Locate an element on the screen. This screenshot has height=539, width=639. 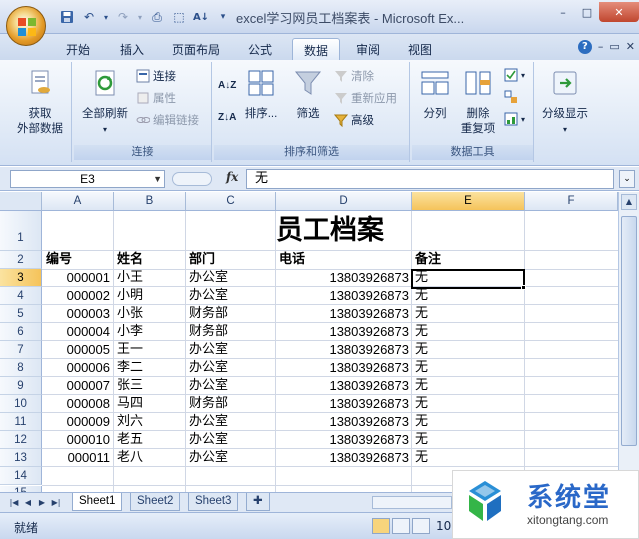
properties-button: 属性 is located at coordinates (156, 98).